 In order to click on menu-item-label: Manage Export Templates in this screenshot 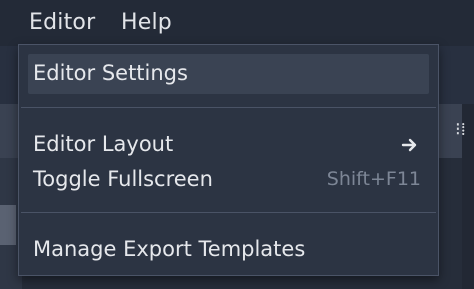, I will do `click(169, 249)`.